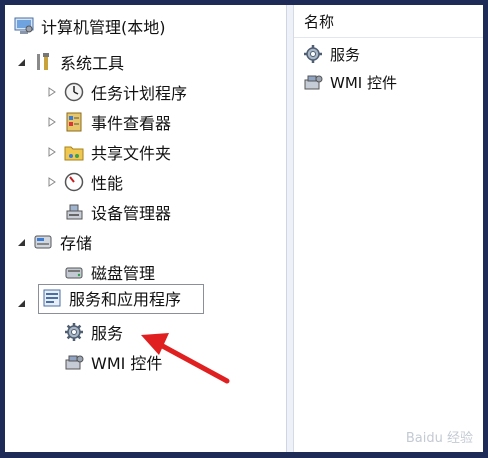 This screenshot has height=458, width=488. I want to click on column-header-name: 名称, so click(388, 21).